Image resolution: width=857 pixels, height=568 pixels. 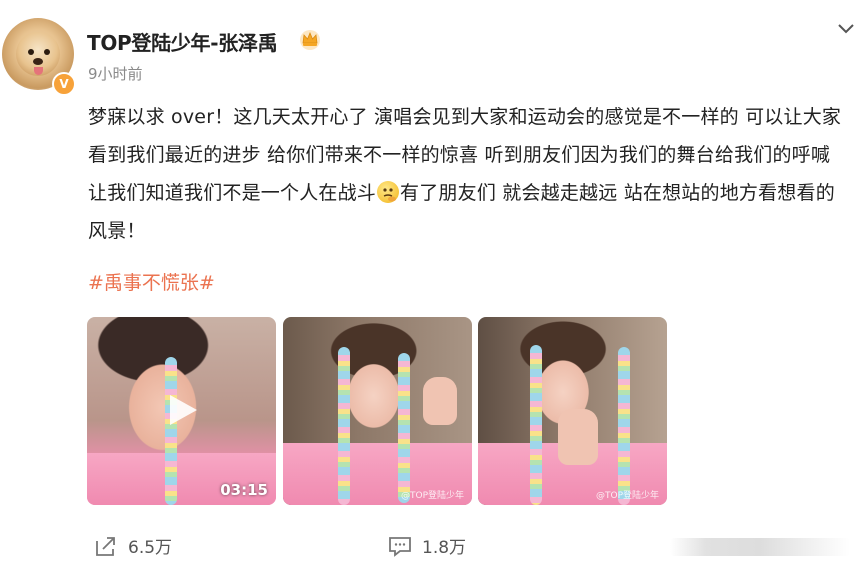 What do you see at coordinates (150, 548) in the screenshot?
I see `share-count: 6.5万` at bounding box center [150, 548].